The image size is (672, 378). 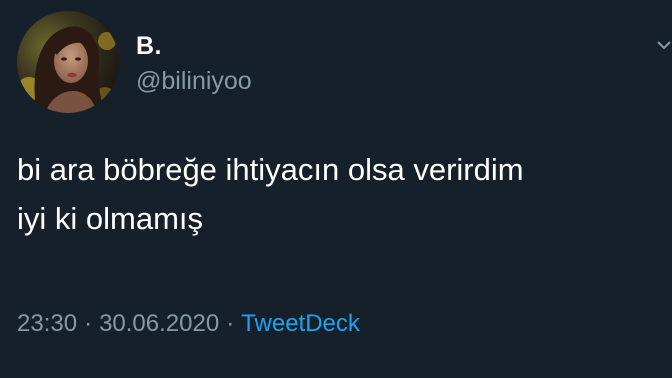 I want to click on tweet-text-line: iyi ki olmamış, so click(x=110, y=218).